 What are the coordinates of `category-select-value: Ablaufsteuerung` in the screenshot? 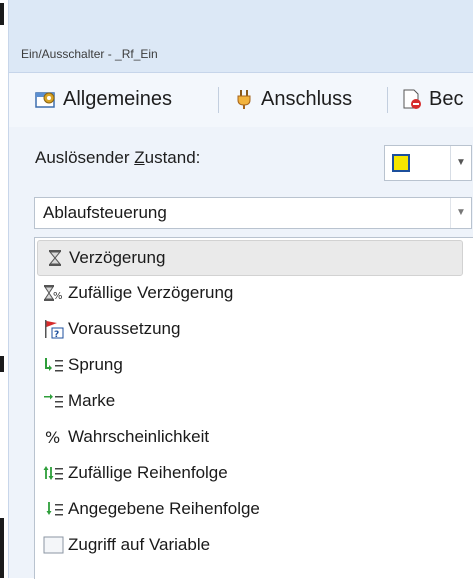 It's located at (105, 212).